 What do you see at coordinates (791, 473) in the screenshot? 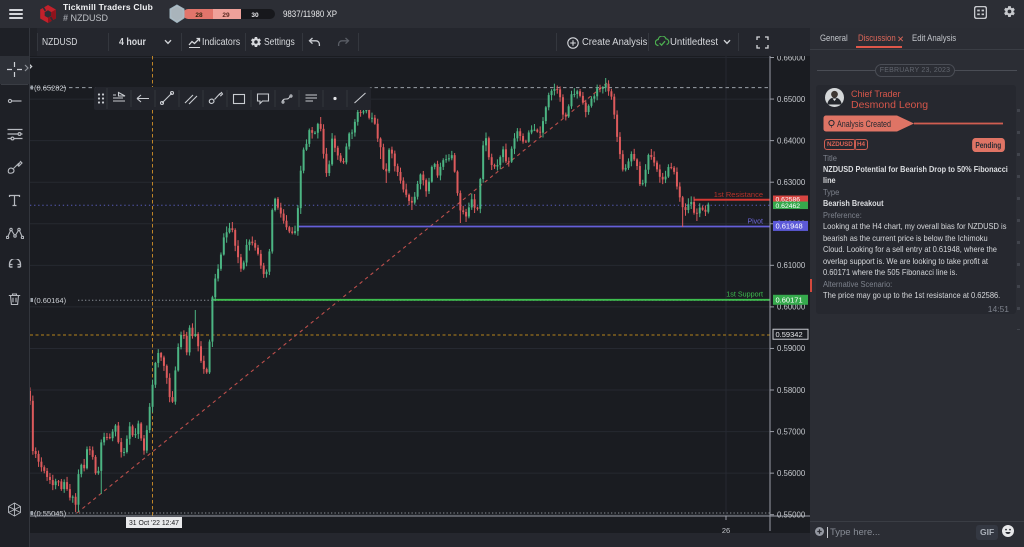
I see `svg-text: 0.56000` at bounding box center [791, 473].